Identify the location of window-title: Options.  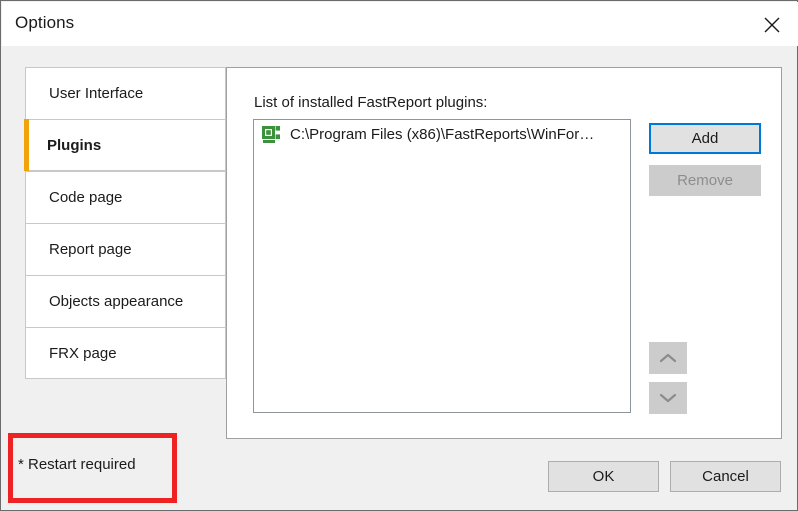
(45, 22).